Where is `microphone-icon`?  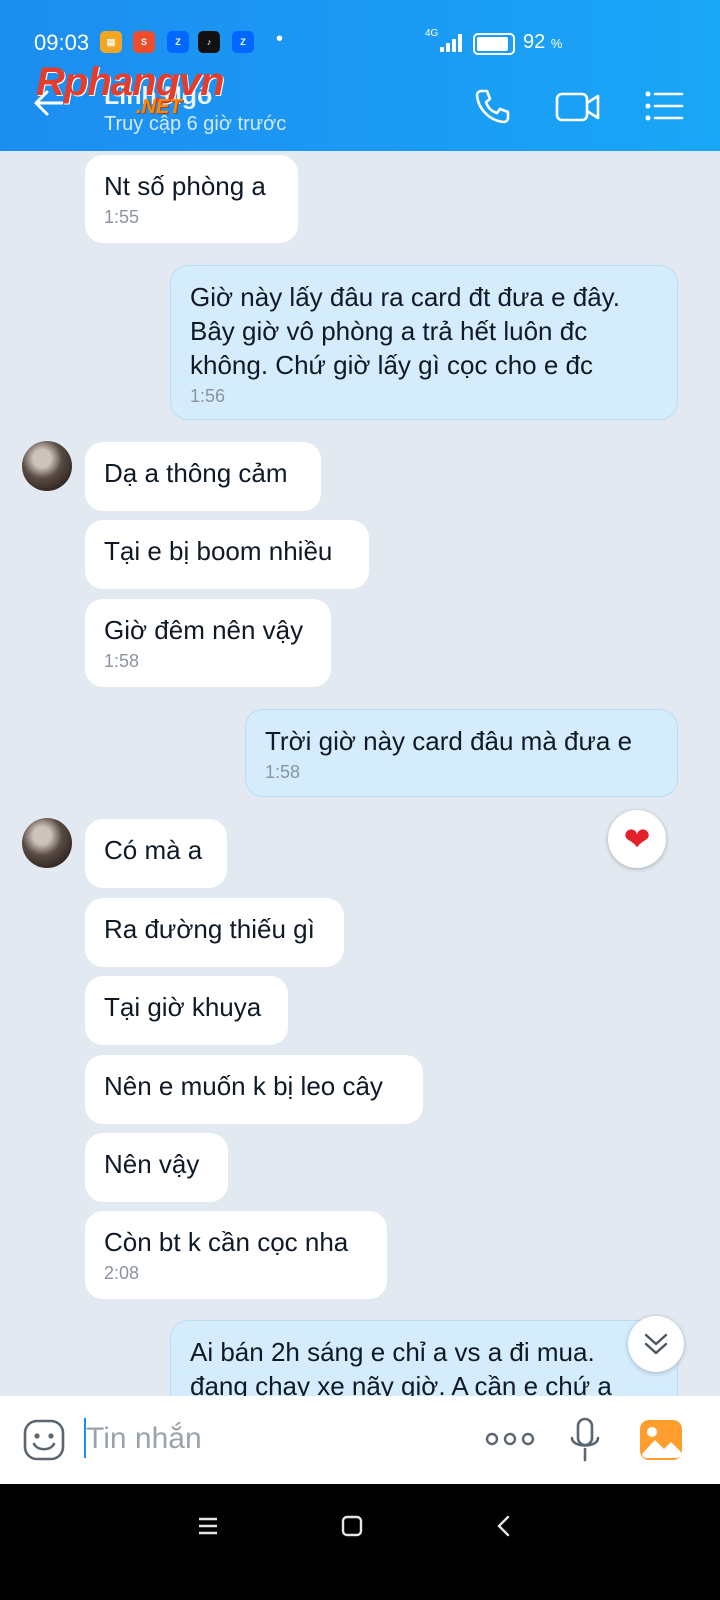
microphone-icon is located at coordinates (585, 1440).